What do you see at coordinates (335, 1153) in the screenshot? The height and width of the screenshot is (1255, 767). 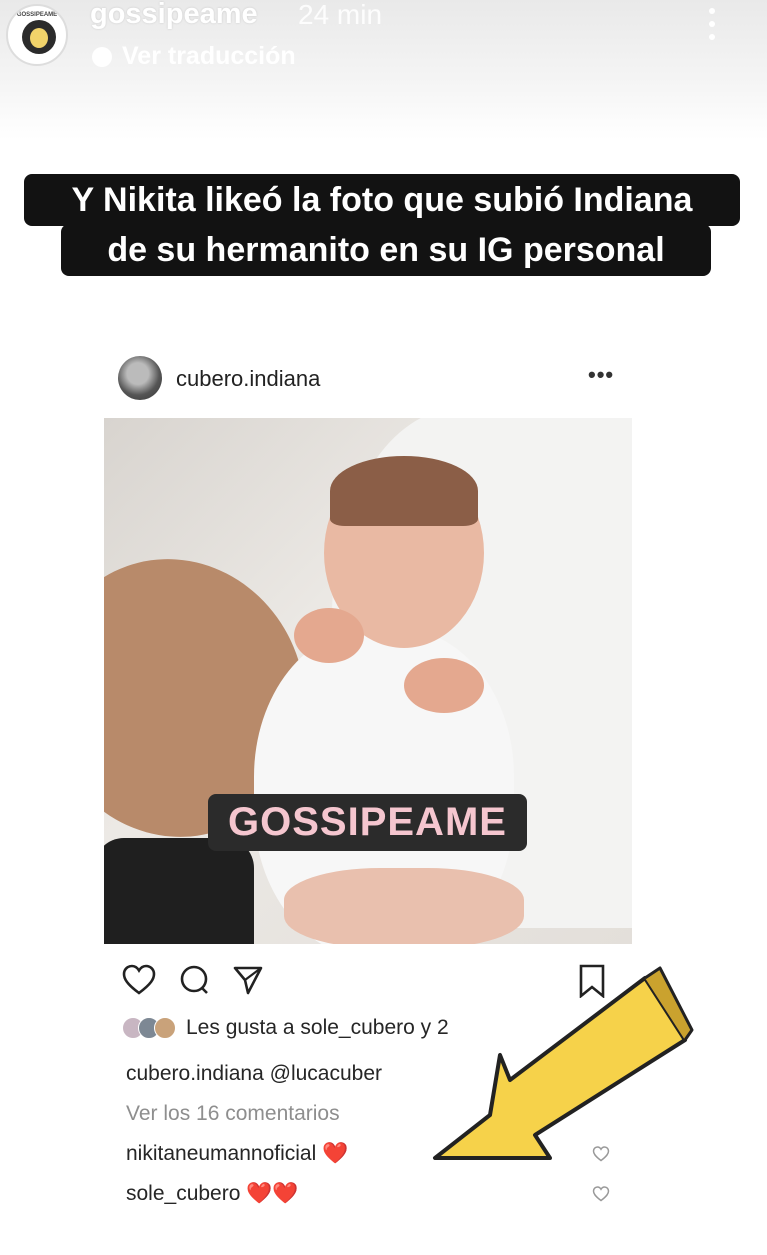 I see `comment-text: ❤️` at bounding box center [335, 1153].